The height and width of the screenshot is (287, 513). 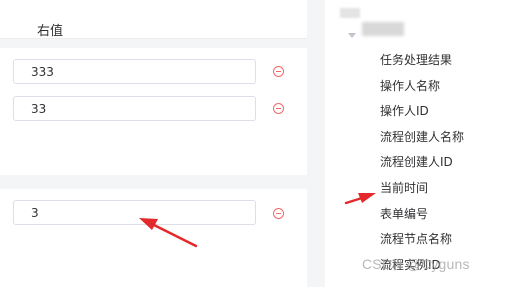 What do you see at coordinates (422, 87) in the screenshot?
I see `variable-item: 操作人名称` at bounding box center [422, 87].